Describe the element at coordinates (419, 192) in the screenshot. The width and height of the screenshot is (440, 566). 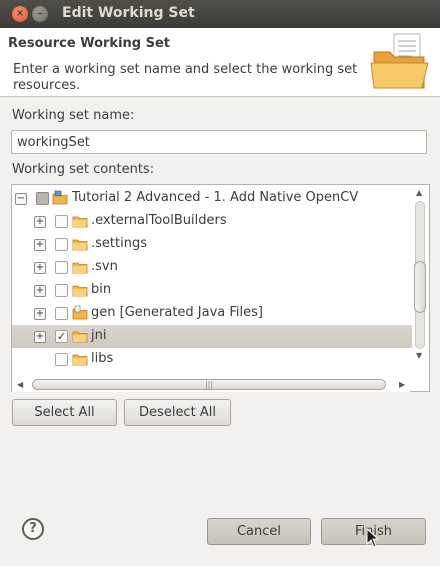
I see `scroll-up-arrow-icon: ▲` at that location.